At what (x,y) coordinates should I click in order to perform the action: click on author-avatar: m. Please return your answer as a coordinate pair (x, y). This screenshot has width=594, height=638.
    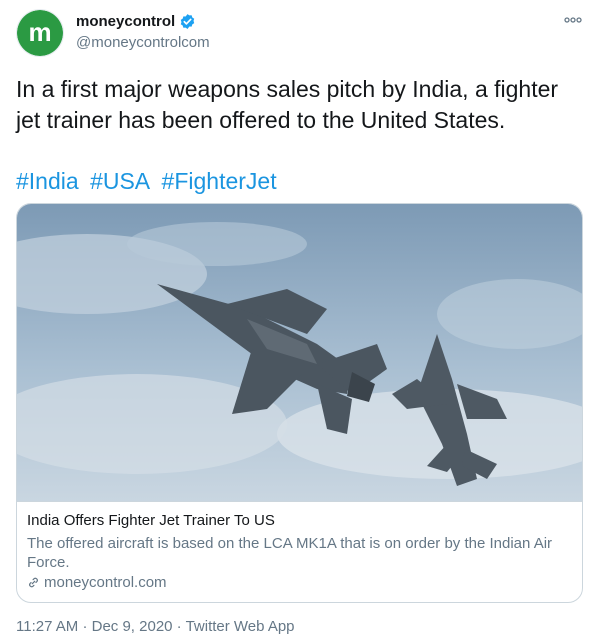
    Looking at the image, I should click on (40, 33).